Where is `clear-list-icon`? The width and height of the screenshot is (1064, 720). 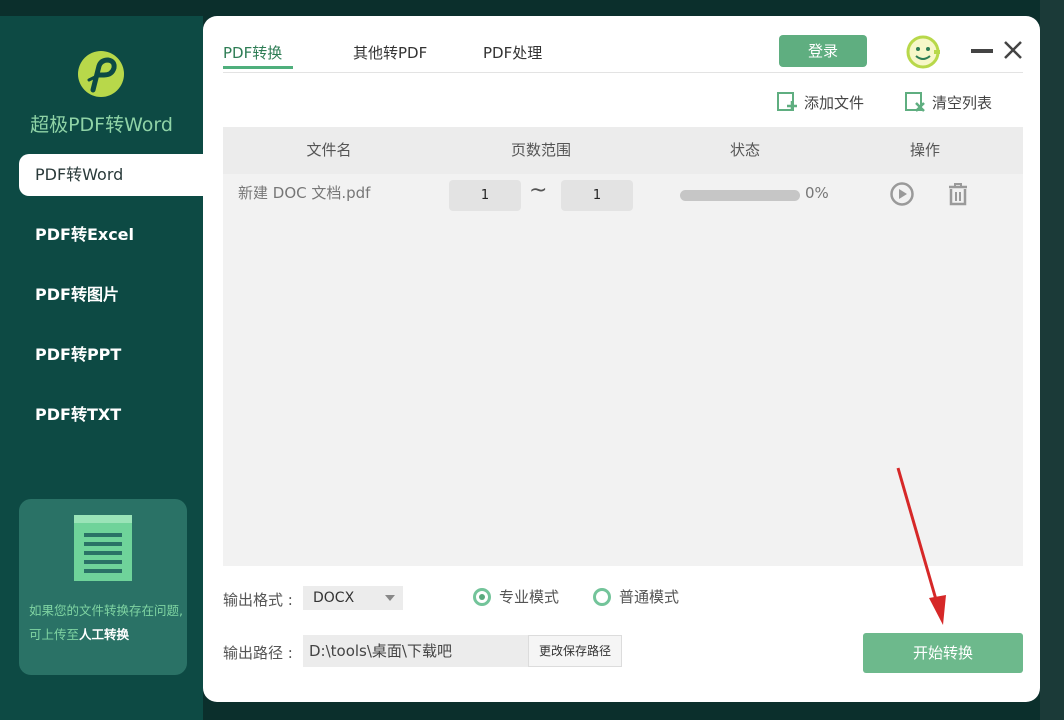 clear-list-icon is located at coordinates (915, 102).